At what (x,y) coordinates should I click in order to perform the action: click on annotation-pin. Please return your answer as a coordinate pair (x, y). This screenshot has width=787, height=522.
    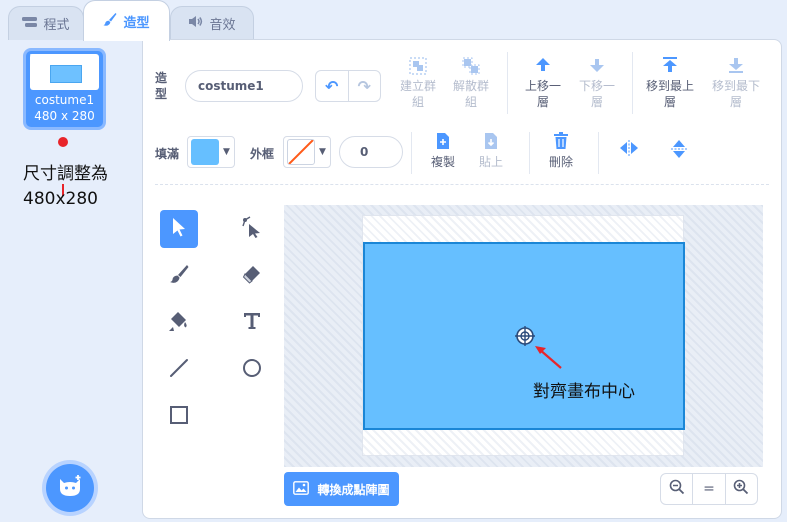
    Looking at the image, I should click on (63, 142).